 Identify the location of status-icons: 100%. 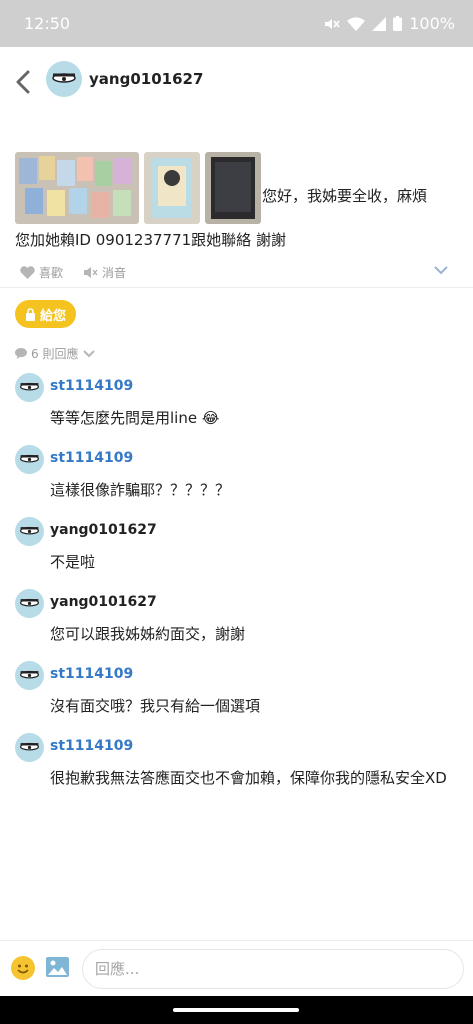
(388, 23).